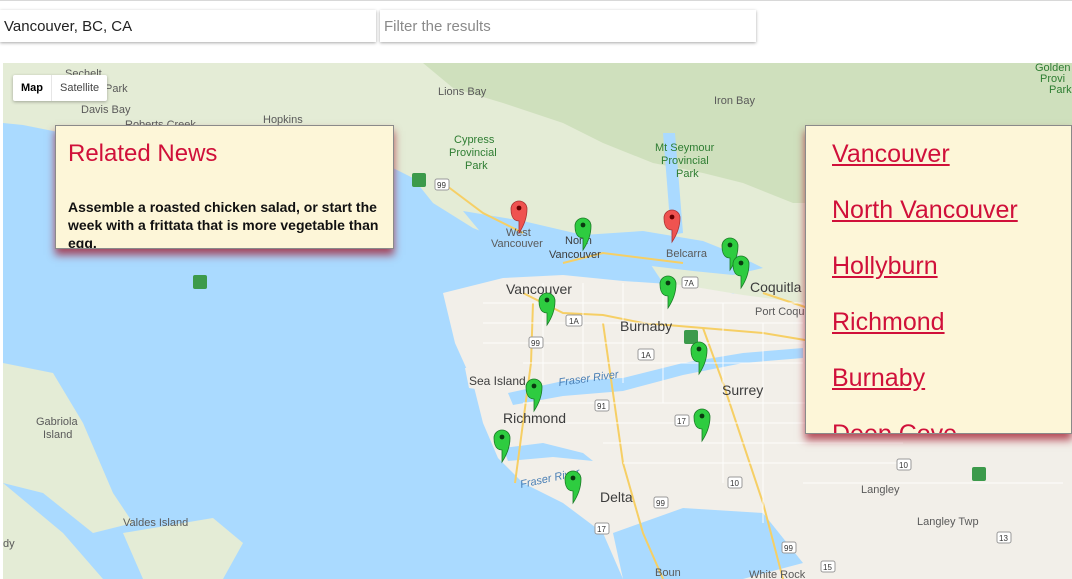 Image resolution: width=1072 pixels, height=579 pixels. I want to click on svg-text: Island, so click(57, 435).